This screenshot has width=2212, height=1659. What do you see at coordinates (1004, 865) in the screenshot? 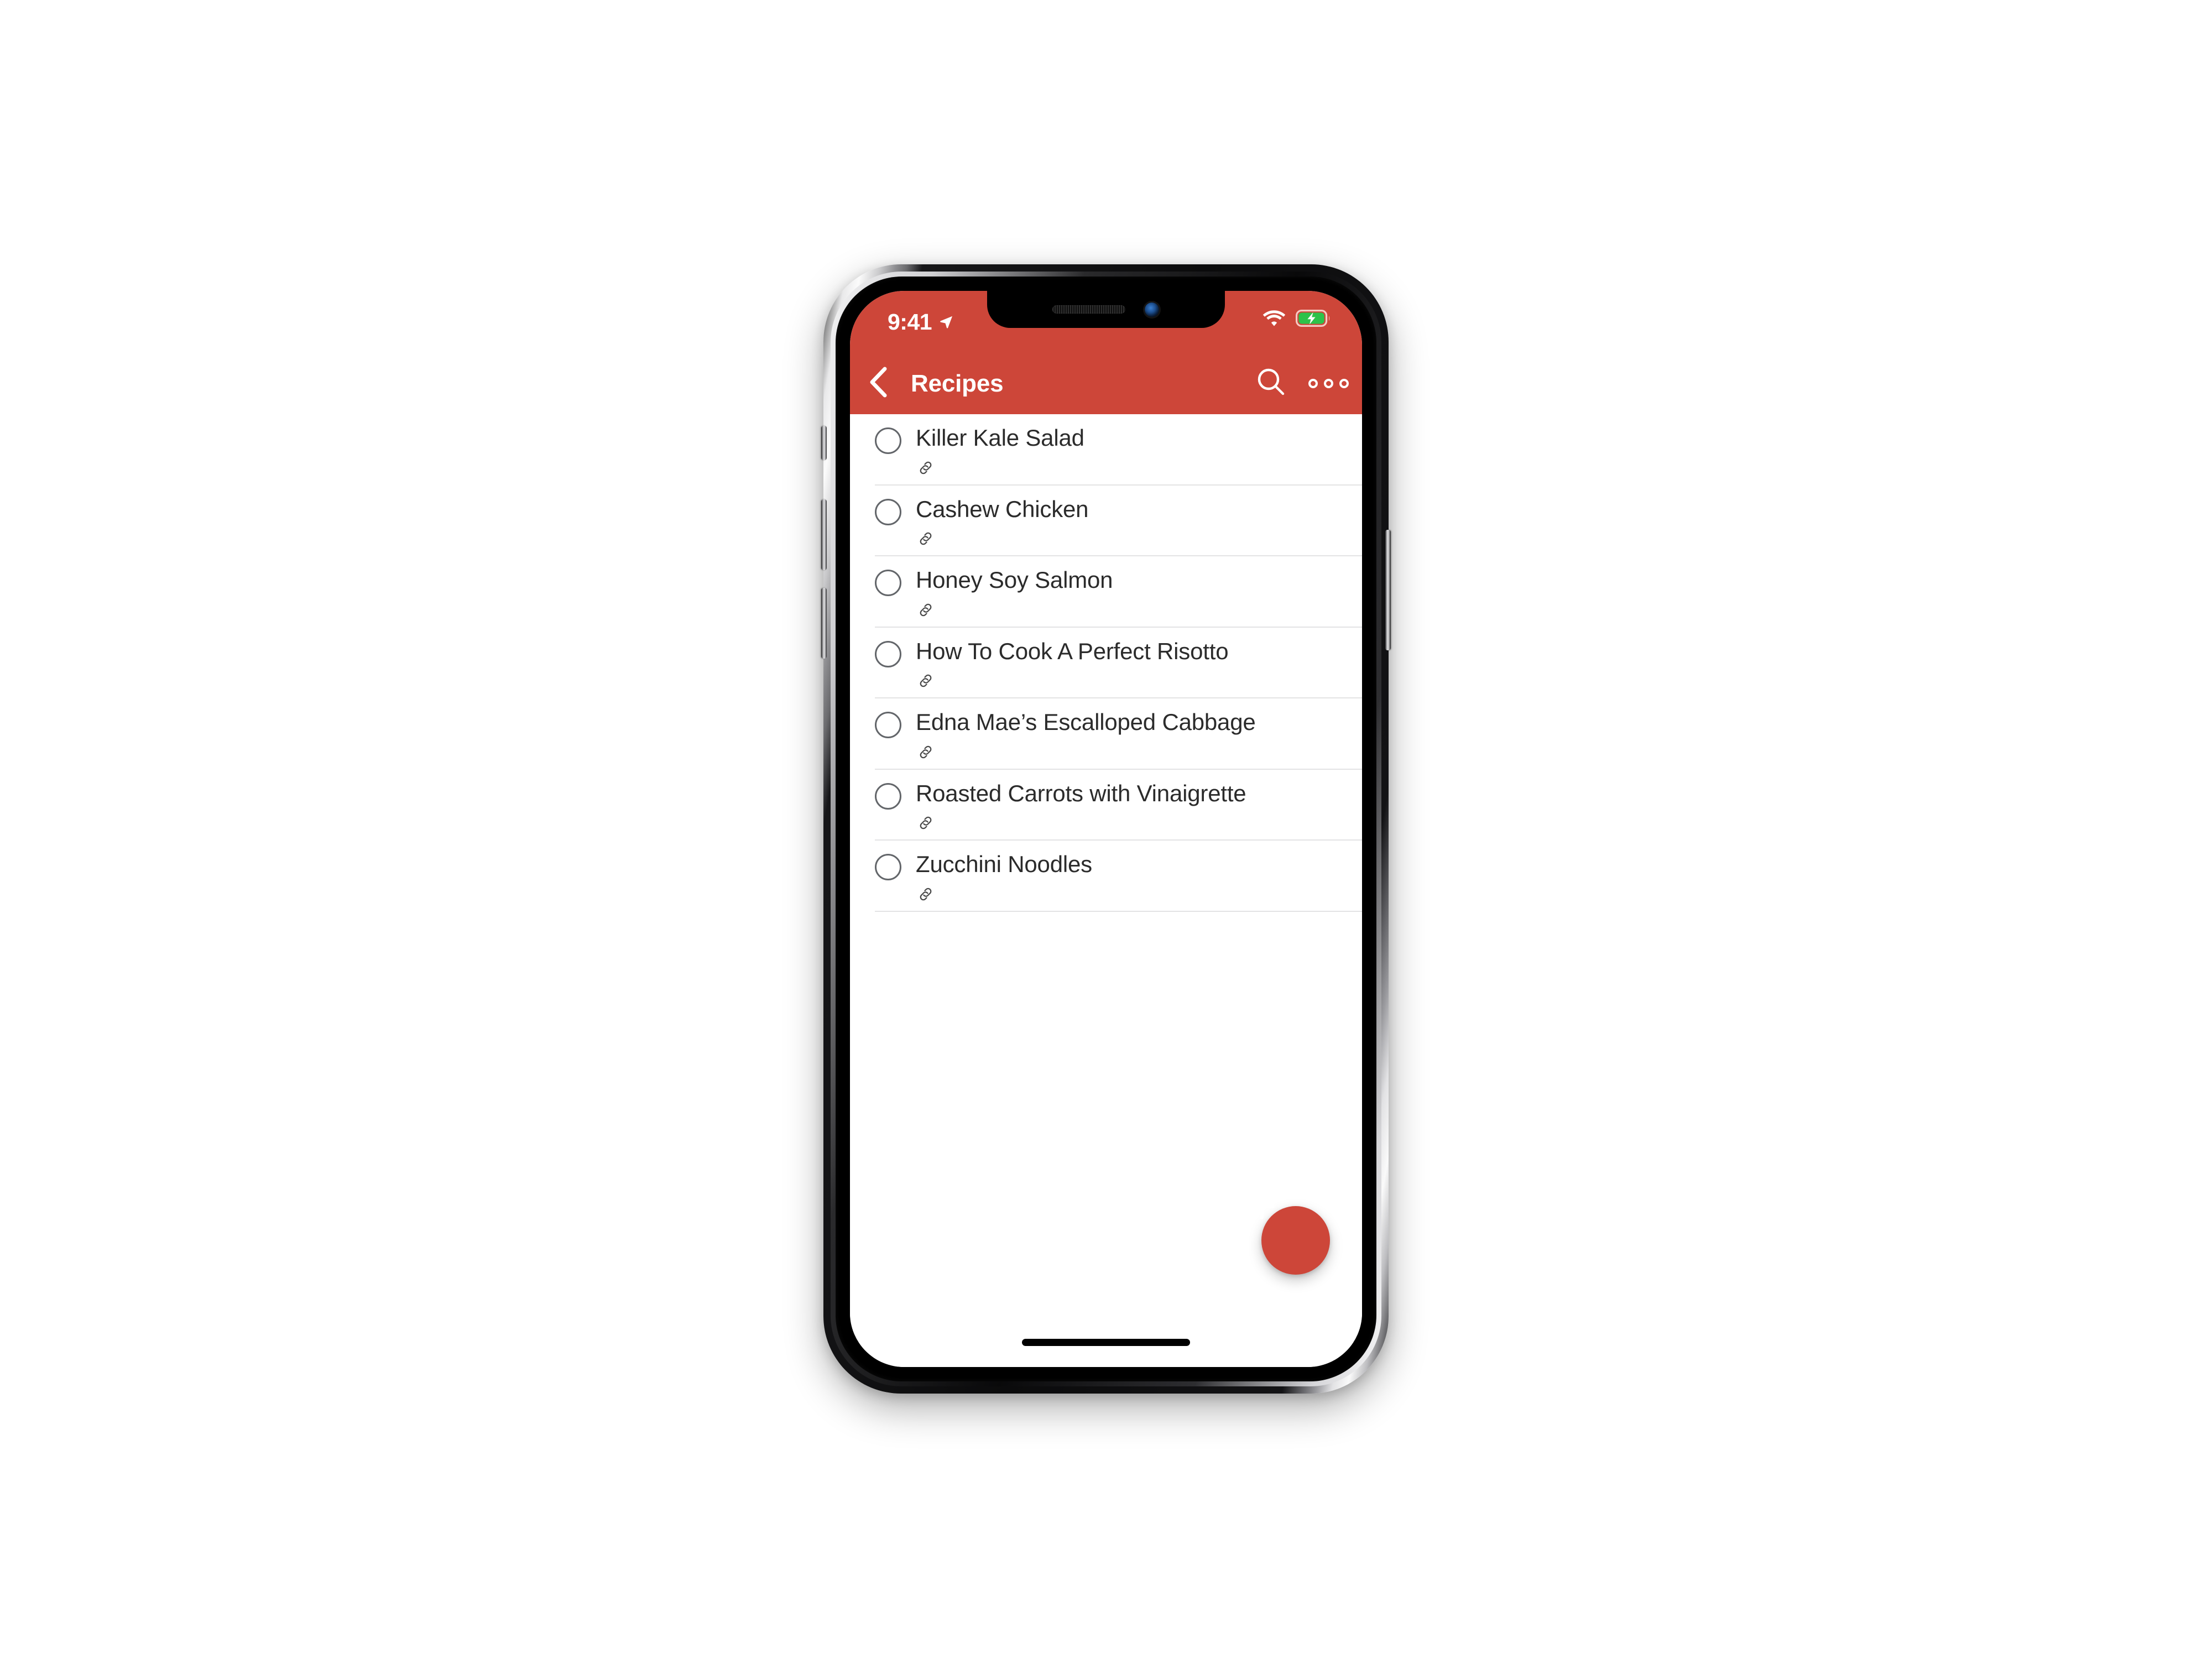
I see `recipe-title: Zucchini Noodles` at bounding box center [1004, 865].